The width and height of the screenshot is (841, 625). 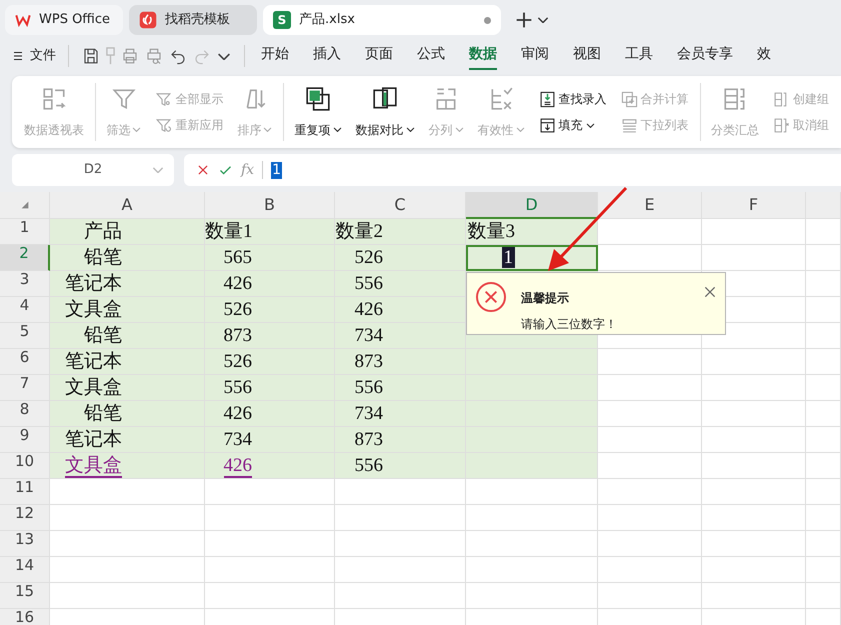 What do you see at coordinates (431, 56) in the screenshot?
I see `menu-tab: 公式` at bounding box center [431, 56].